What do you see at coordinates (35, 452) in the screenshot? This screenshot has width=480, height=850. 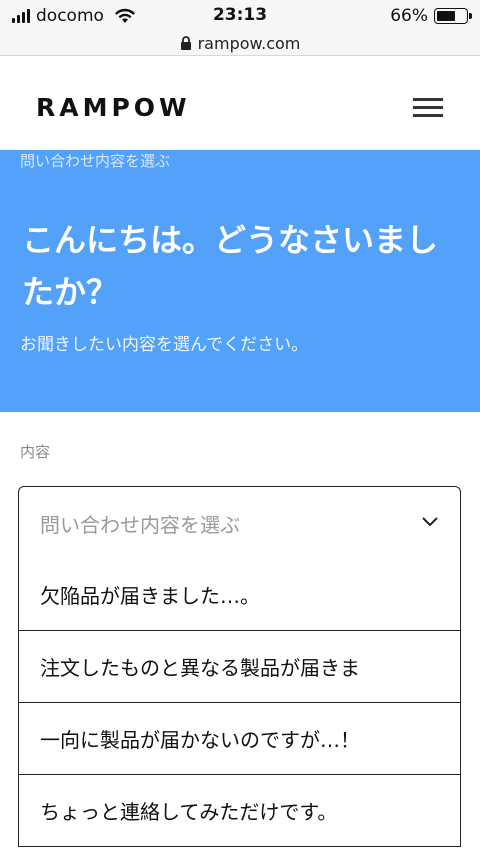 I see `content-label: 内容` at bounding box center [35, 452].